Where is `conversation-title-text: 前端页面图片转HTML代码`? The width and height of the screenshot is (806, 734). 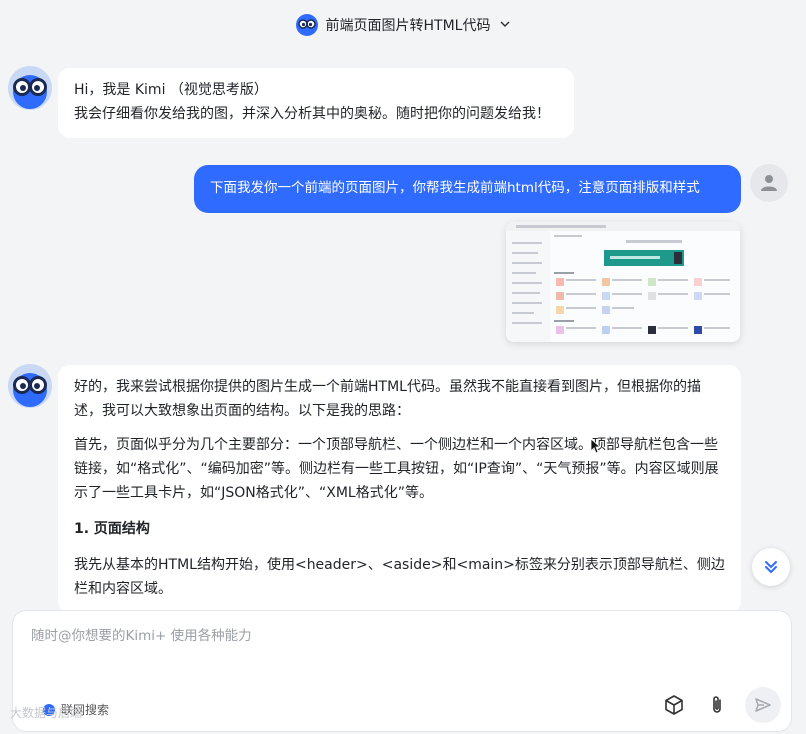
conversation-title-text: 前端页面图片转HTML代码 is located at coordinates (408, 26).